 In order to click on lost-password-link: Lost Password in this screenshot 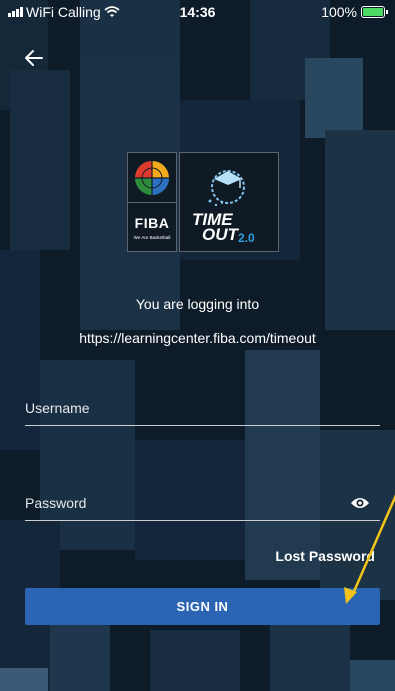, I will do `click(325, 556)`.